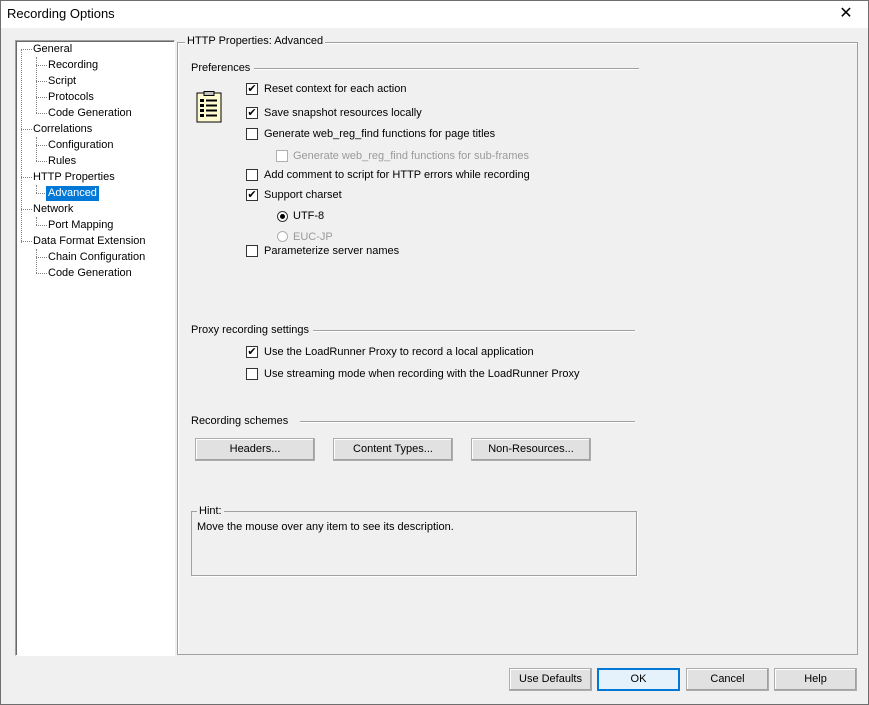 Image resolution: width=869 pixels, height=705 pixels. What do you see at coordinates (252, 89) in the screenshot?
I see `reset-context-checkbox: ✔` at bounding box center [252, 89].